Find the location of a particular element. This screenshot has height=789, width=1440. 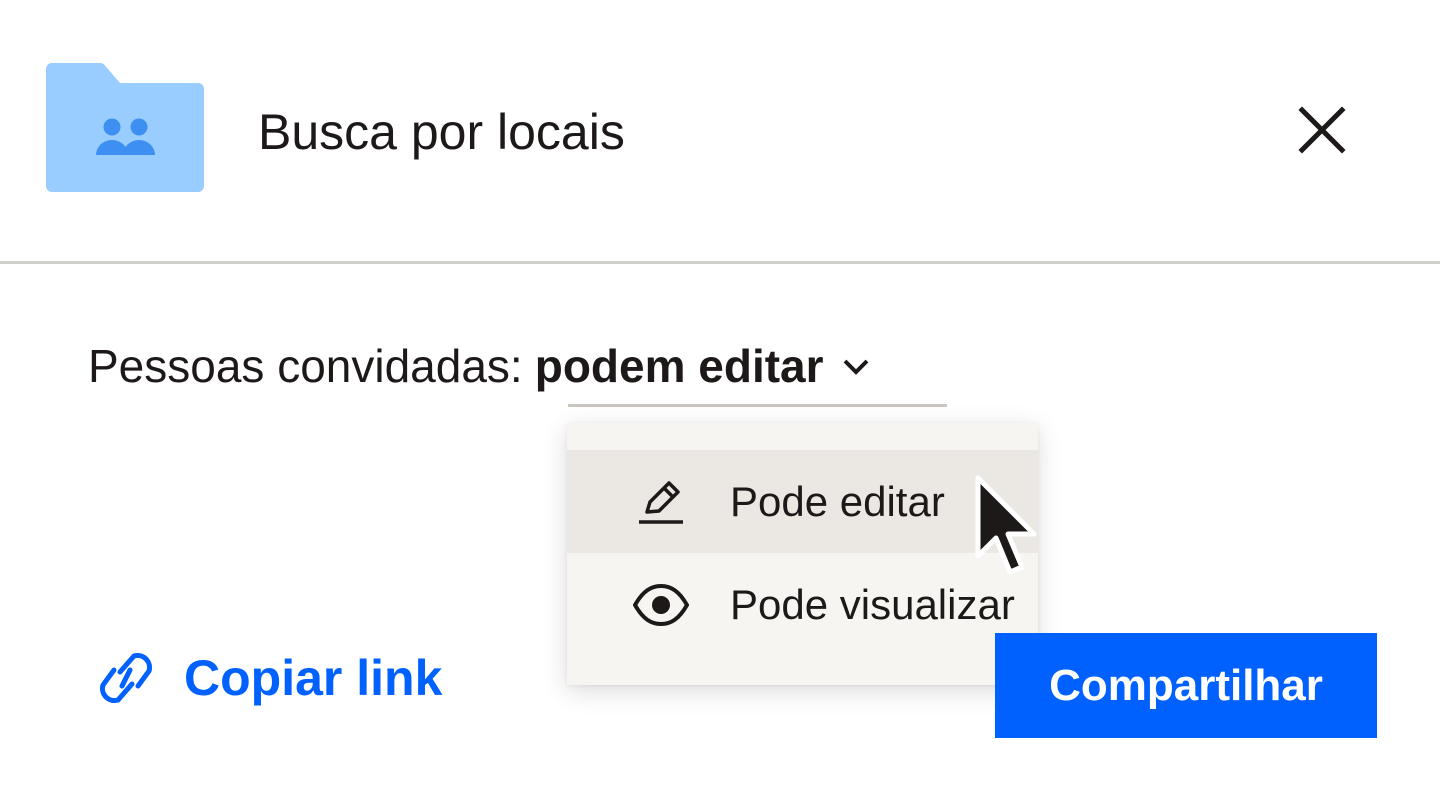

permission-menu: Pode editar Pode visualizar is located at coordinates (802, 554).